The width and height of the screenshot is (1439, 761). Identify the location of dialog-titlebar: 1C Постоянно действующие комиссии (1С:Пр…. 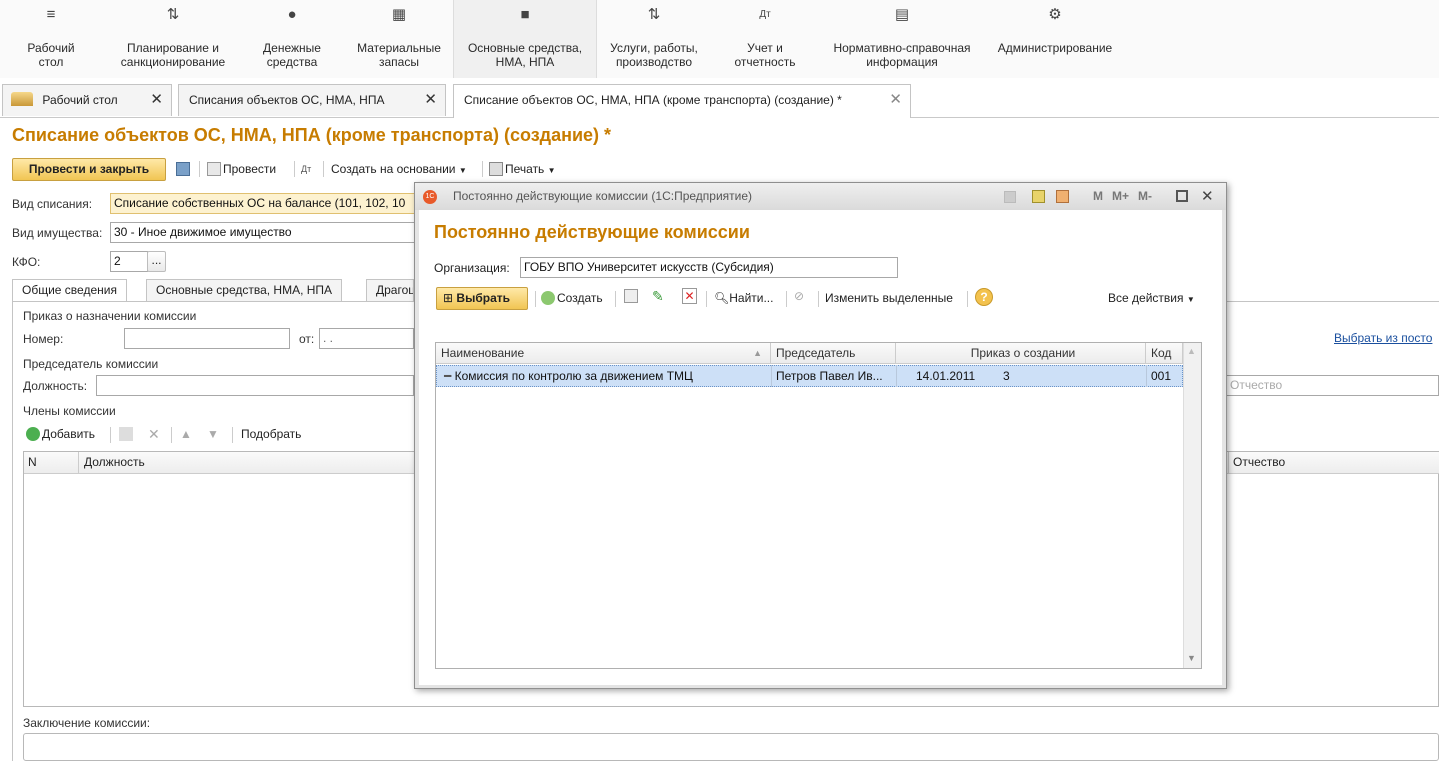
(820, 196).